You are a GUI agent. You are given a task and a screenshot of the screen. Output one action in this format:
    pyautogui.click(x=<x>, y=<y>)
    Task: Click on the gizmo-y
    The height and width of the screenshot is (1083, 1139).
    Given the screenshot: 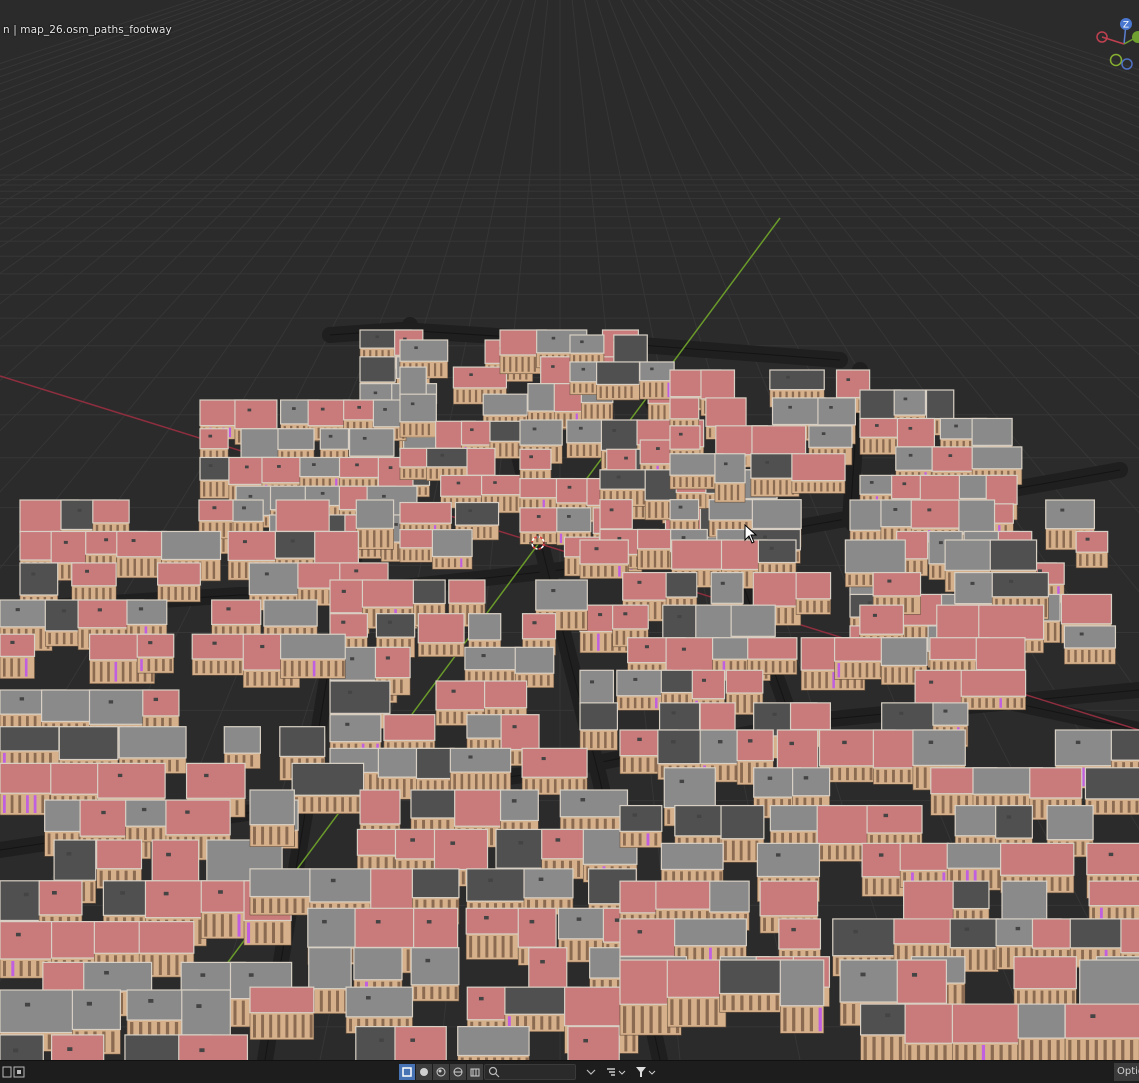 What is the action you would take?
    pyautogui.click(x=1135, y=37)
    